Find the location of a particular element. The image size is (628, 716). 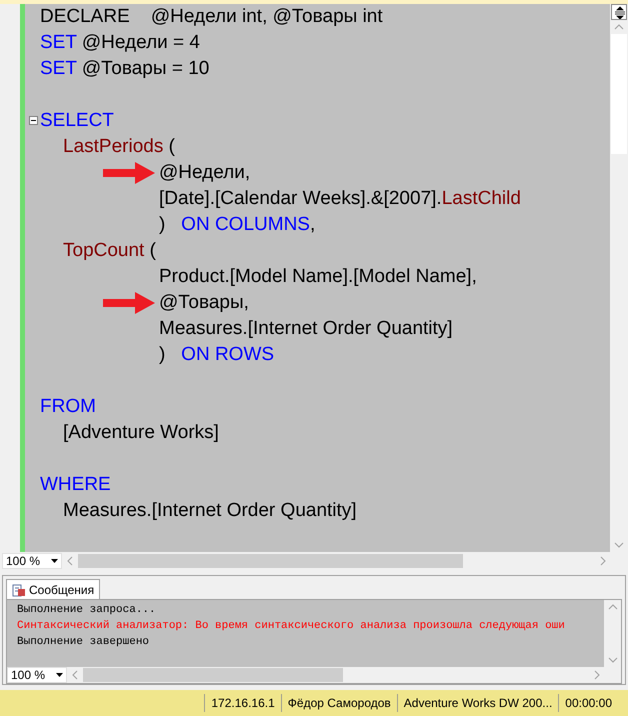

message-line: Выполнение завершено is located at coordinates (83, 642).